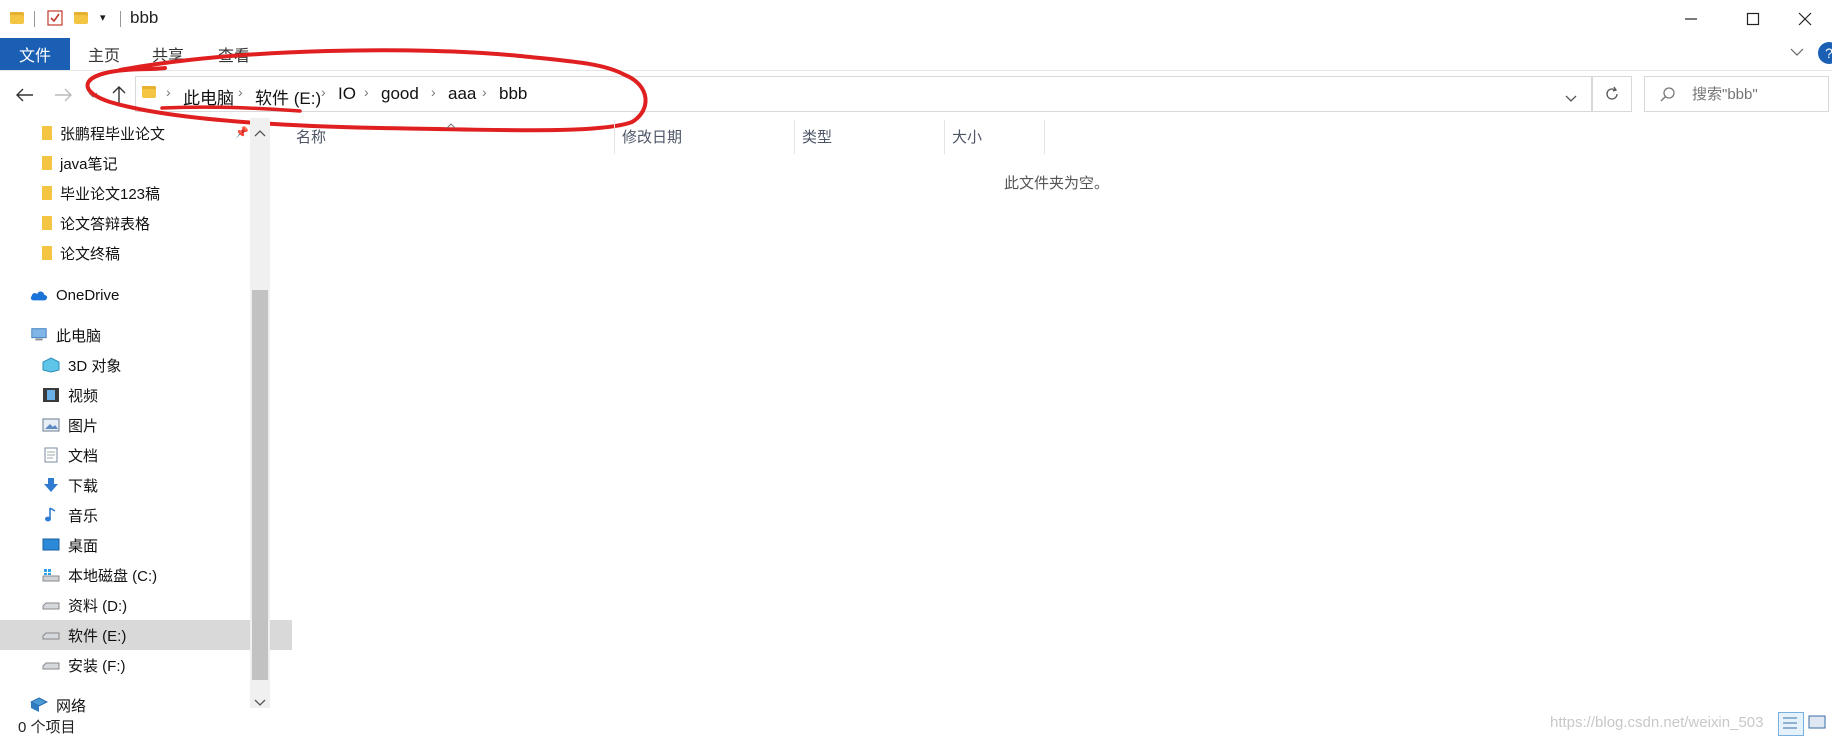 The height and width of the screenshot is (740, 1832). I want to click on music-note-icon, so click(50, 514).